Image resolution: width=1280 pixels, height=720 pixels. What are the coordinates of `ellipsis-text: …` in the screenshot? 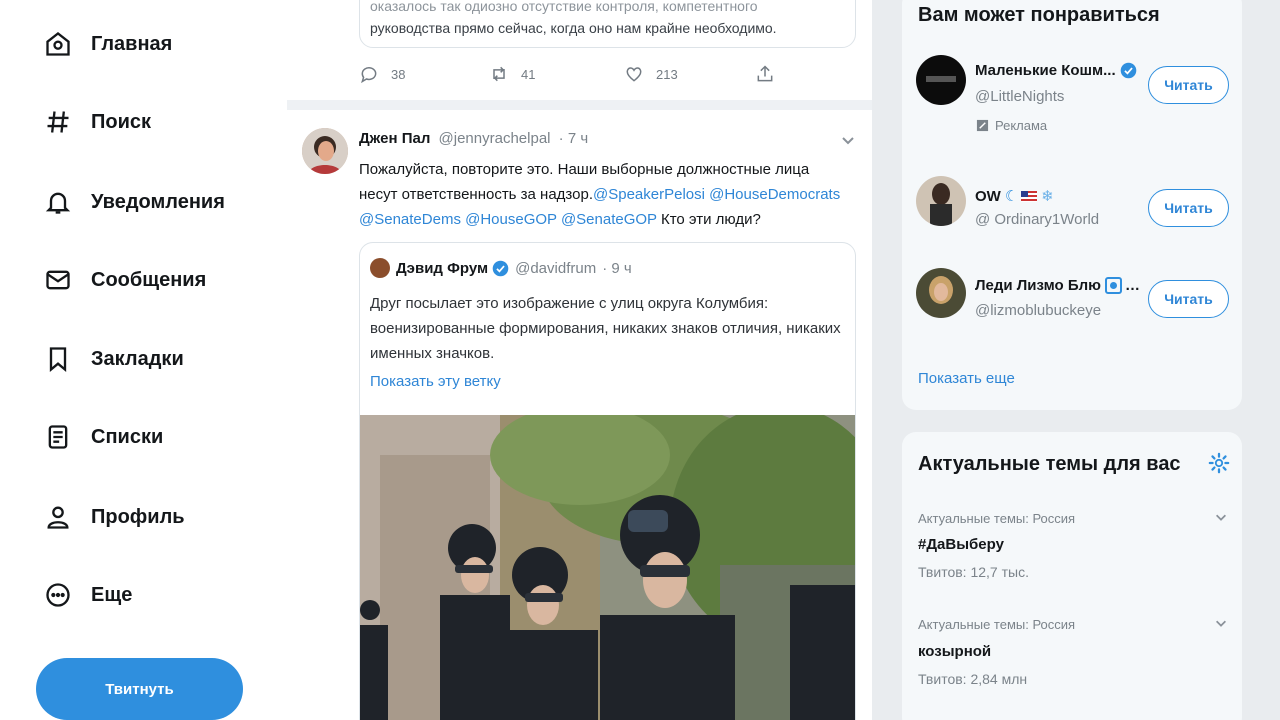 It's located at (1132, 285).